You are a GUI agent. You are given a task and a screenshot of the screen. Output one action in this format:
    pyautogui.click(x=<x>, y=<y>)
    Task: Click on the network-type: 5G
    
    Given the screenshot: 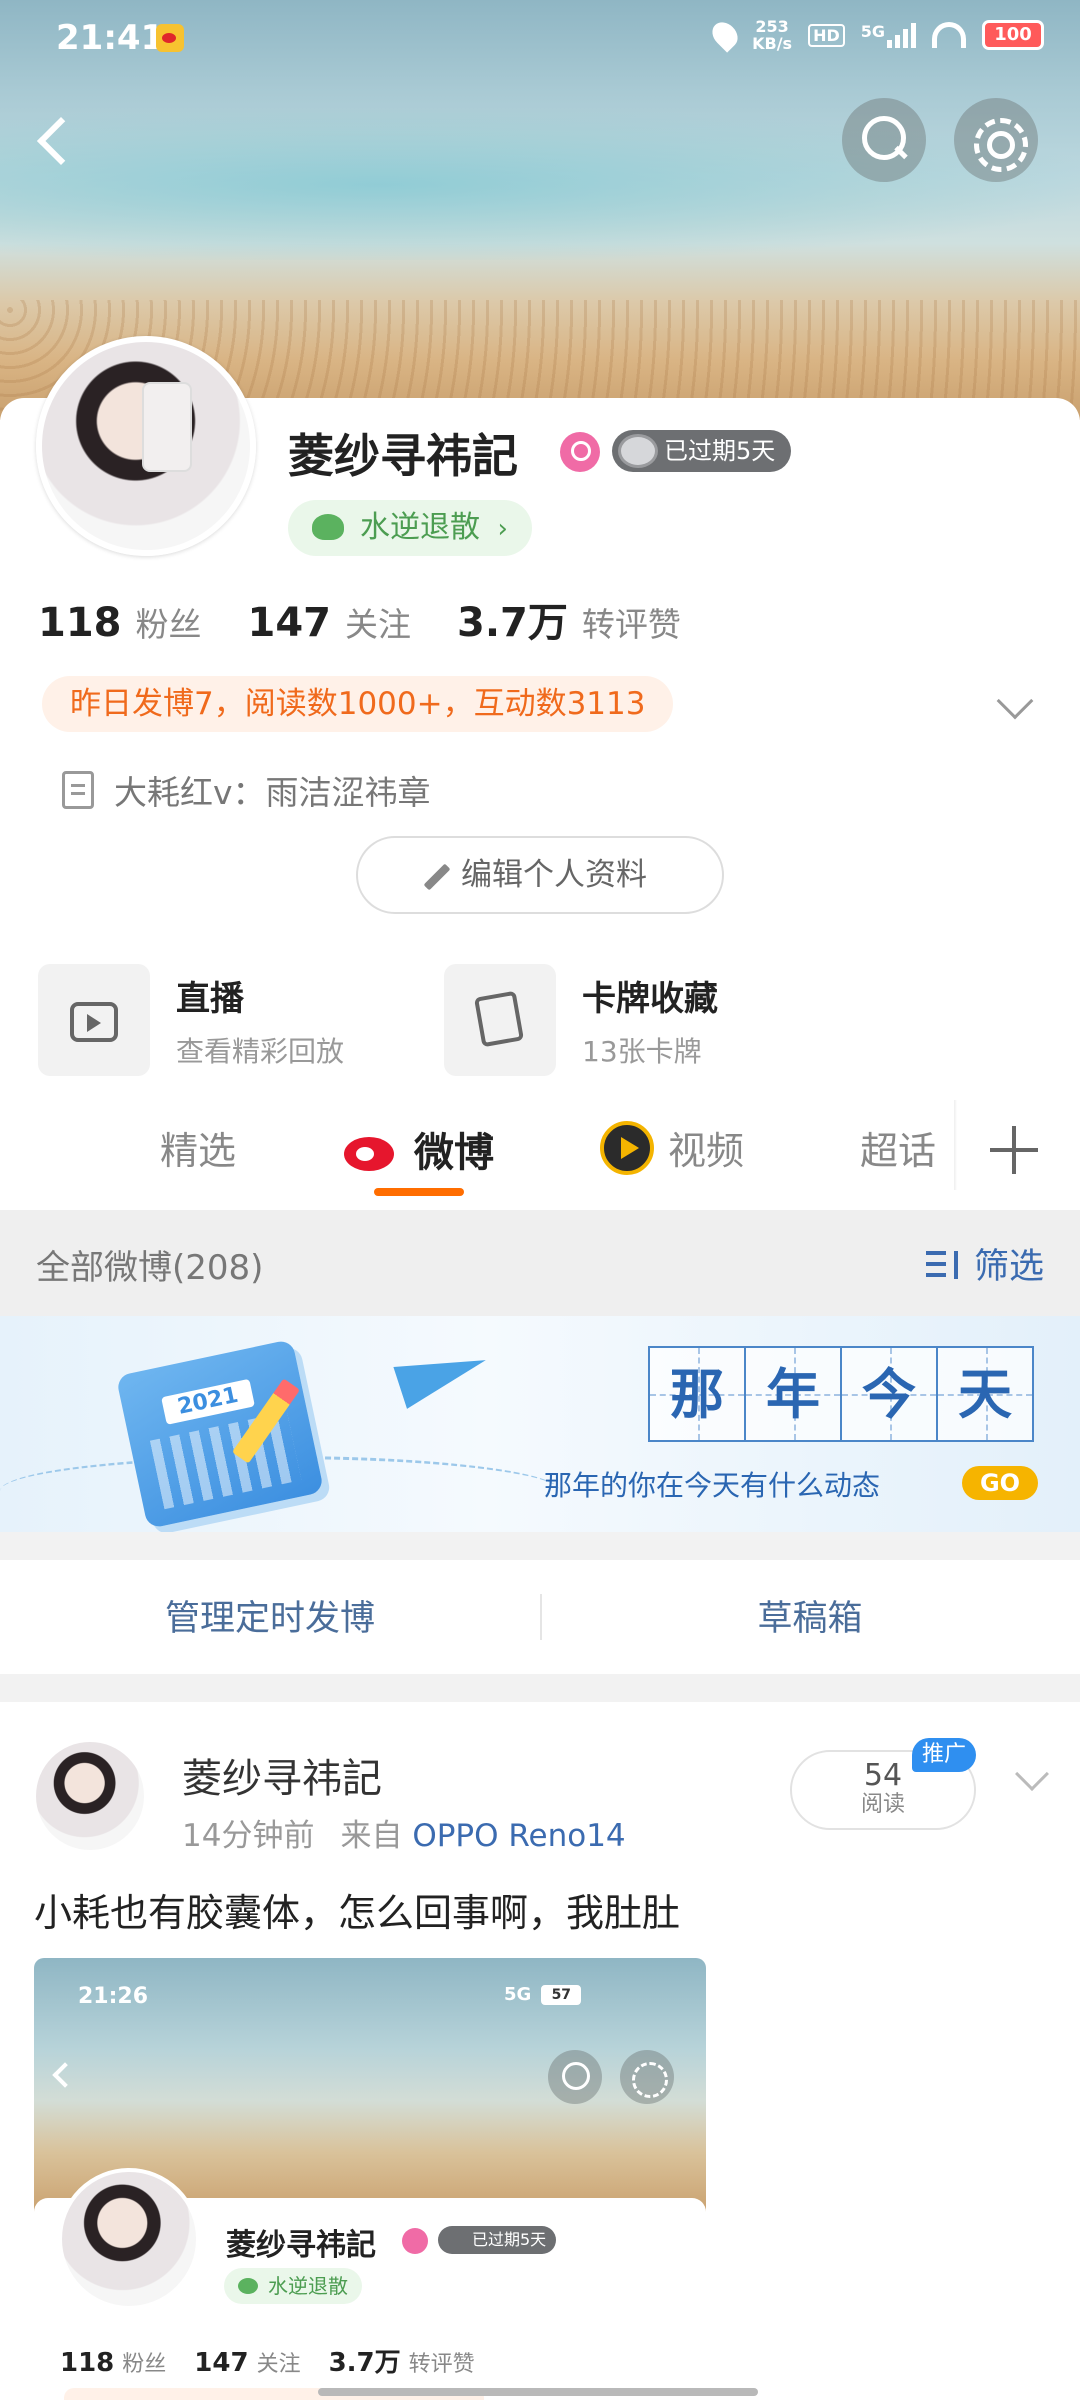 What is the action you would take?
    pyautogui.click(x=872, y=31)
    